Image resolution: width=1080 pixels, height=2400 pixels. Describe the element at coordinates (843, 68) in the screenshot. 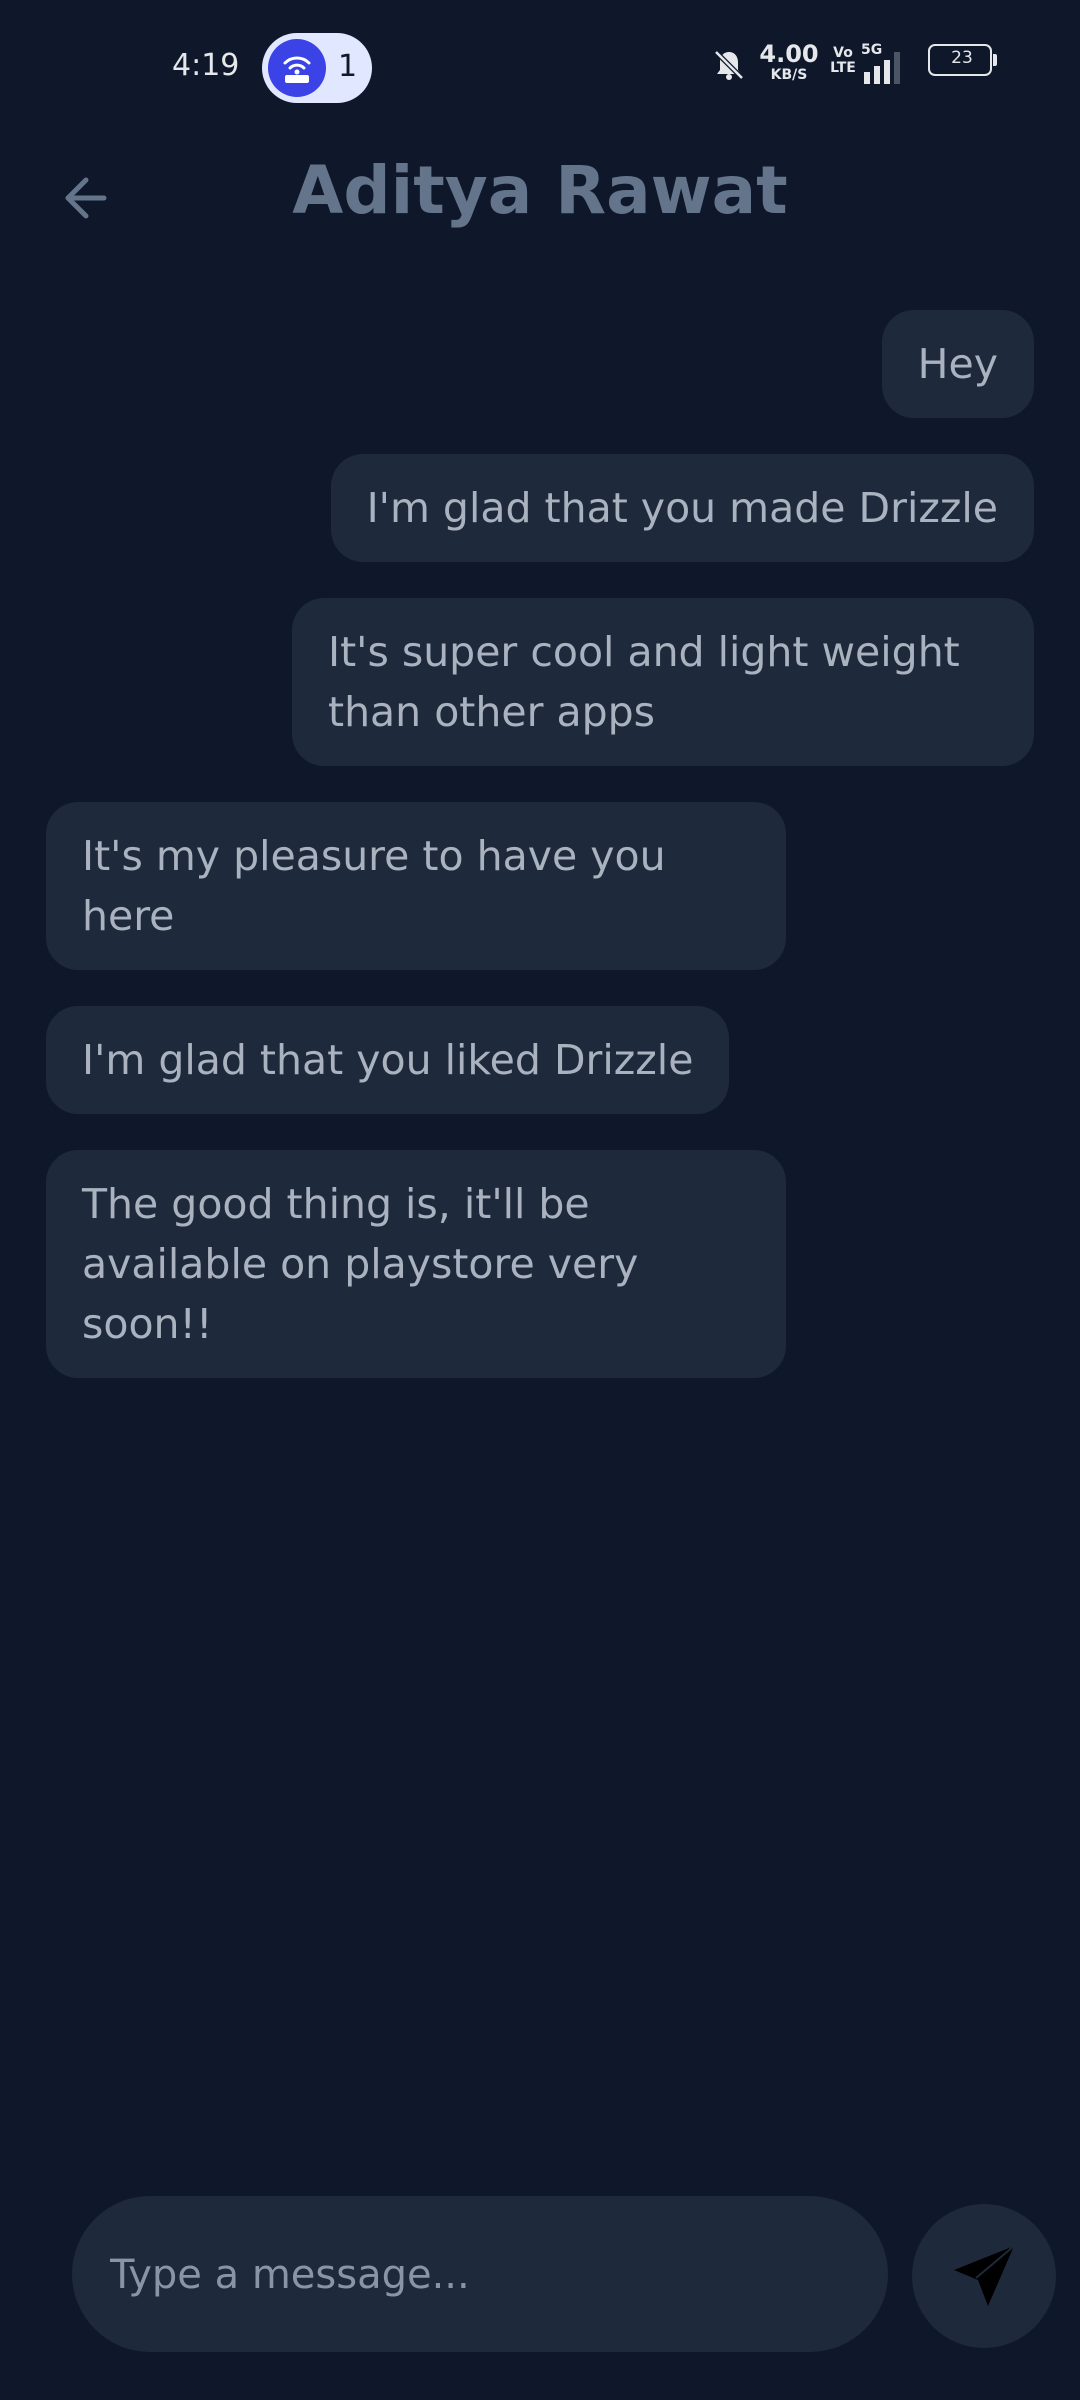

I see `volte-bottom: LTE` at that location.